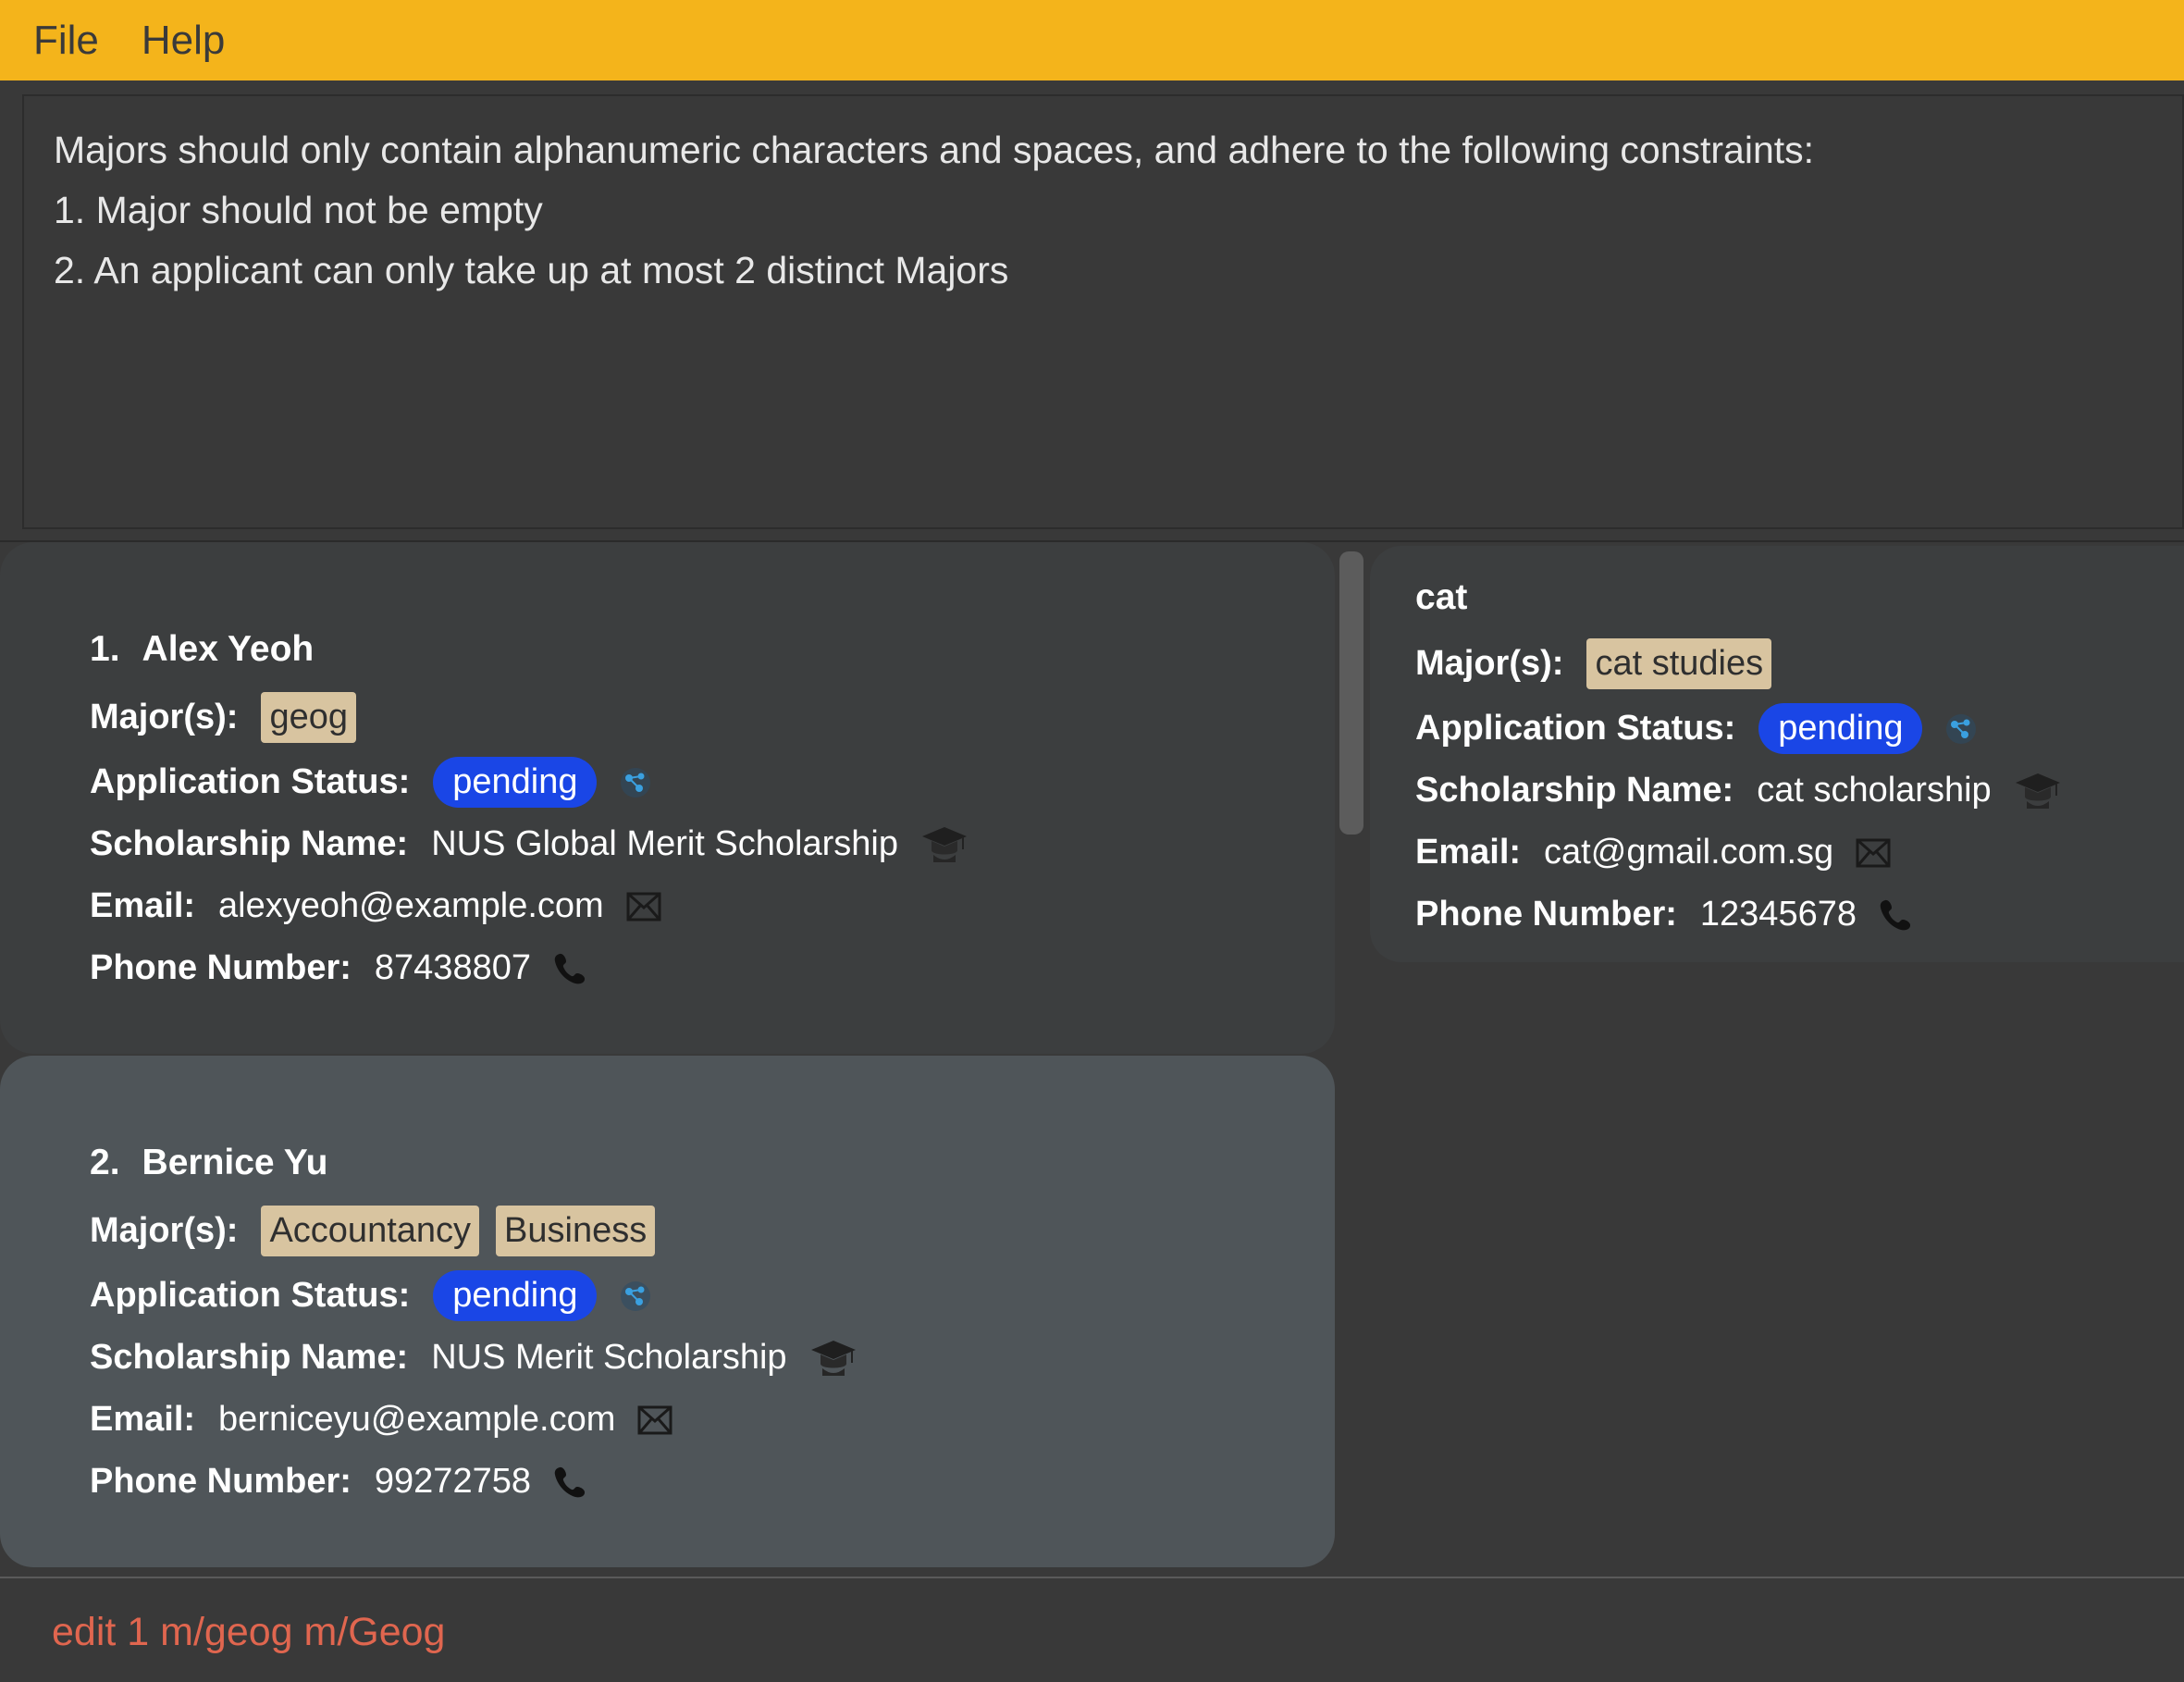  I want to click on applicant-title: 2. Bernice Yu, so click(712, 1163).